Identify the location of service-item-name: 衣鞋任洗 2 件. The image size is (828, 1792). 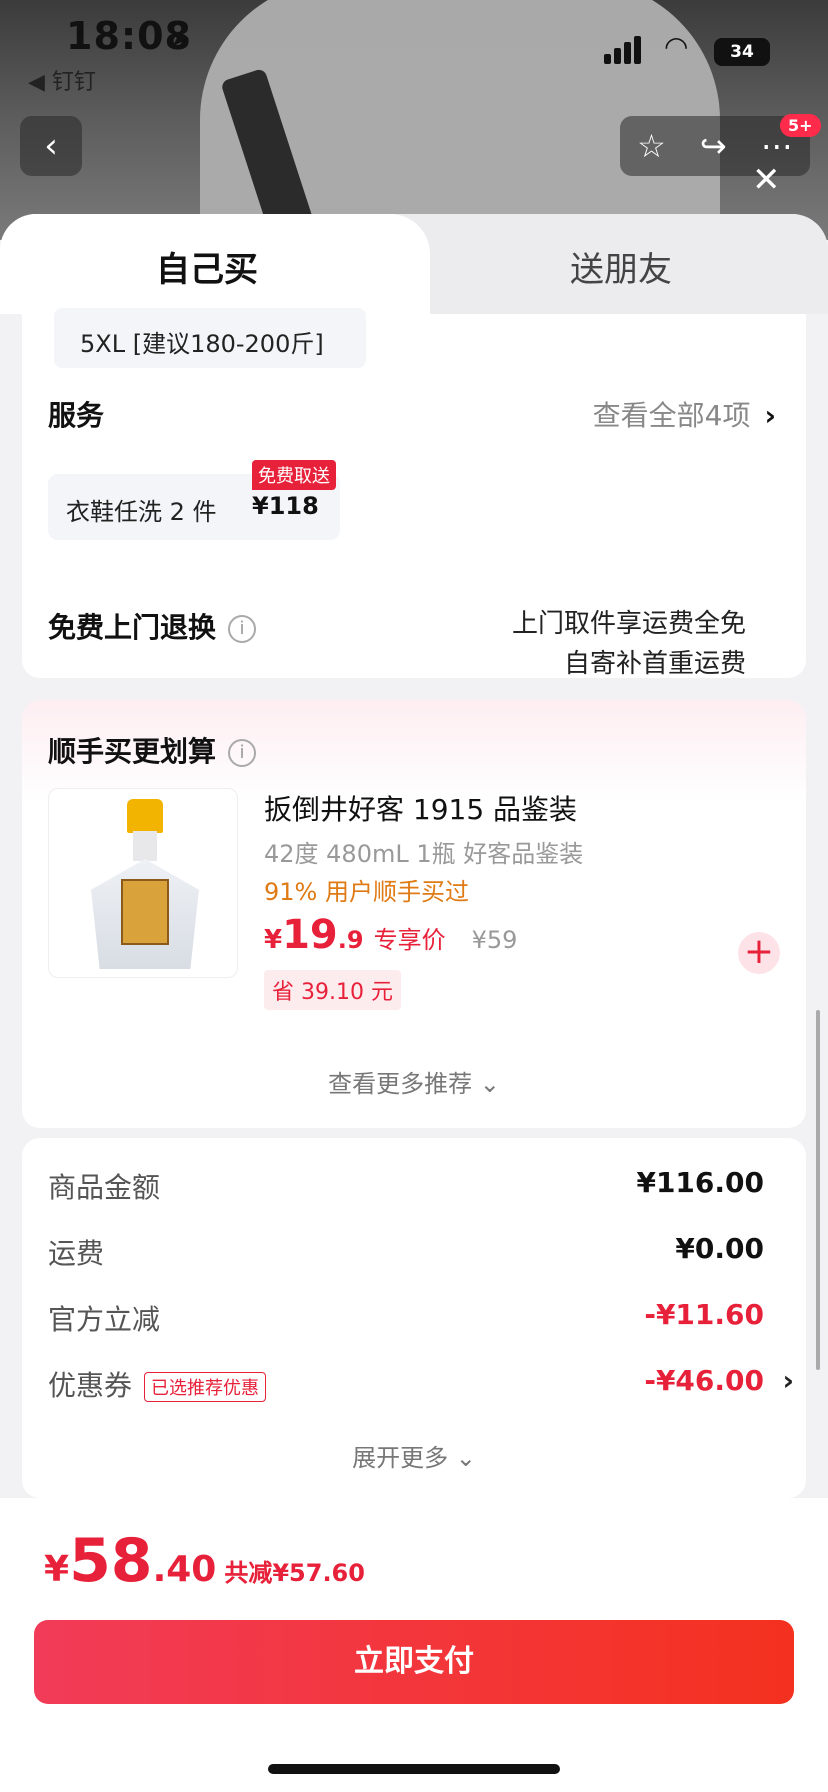
(141, 512).